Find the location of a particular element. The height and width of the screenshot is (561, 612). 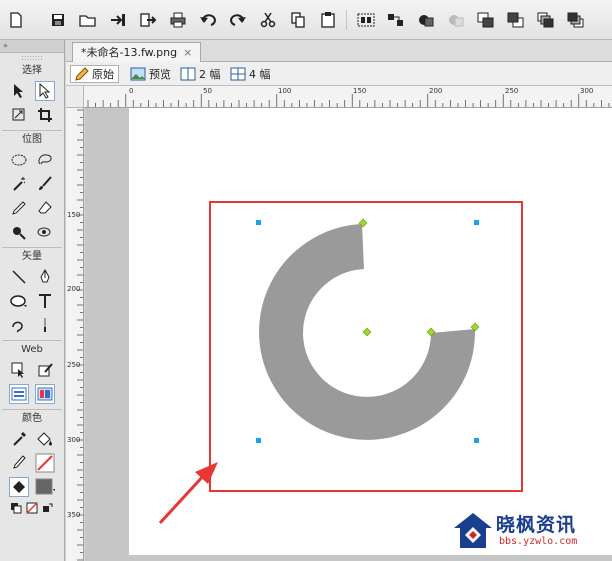

section-bitmap-label: 位图 is located at coordinates (32, 139).